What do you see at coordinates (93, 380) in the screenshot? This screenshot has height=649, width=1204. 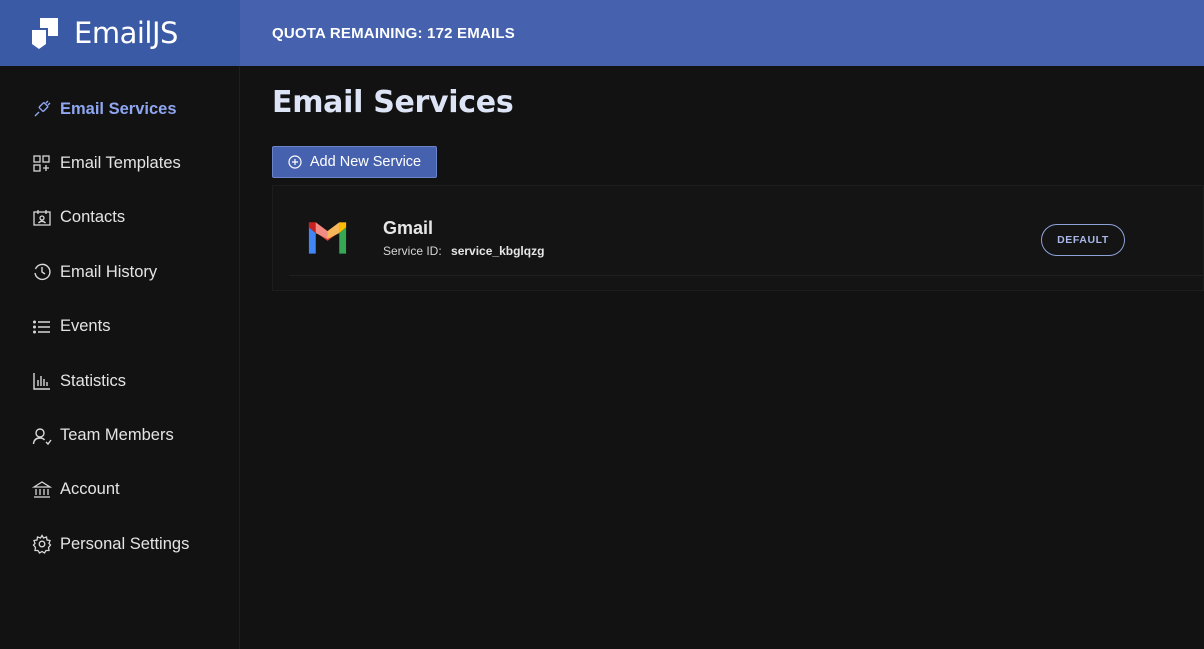 I see `sidebar-item-label: Statistics` at bounding box center [93, 380].